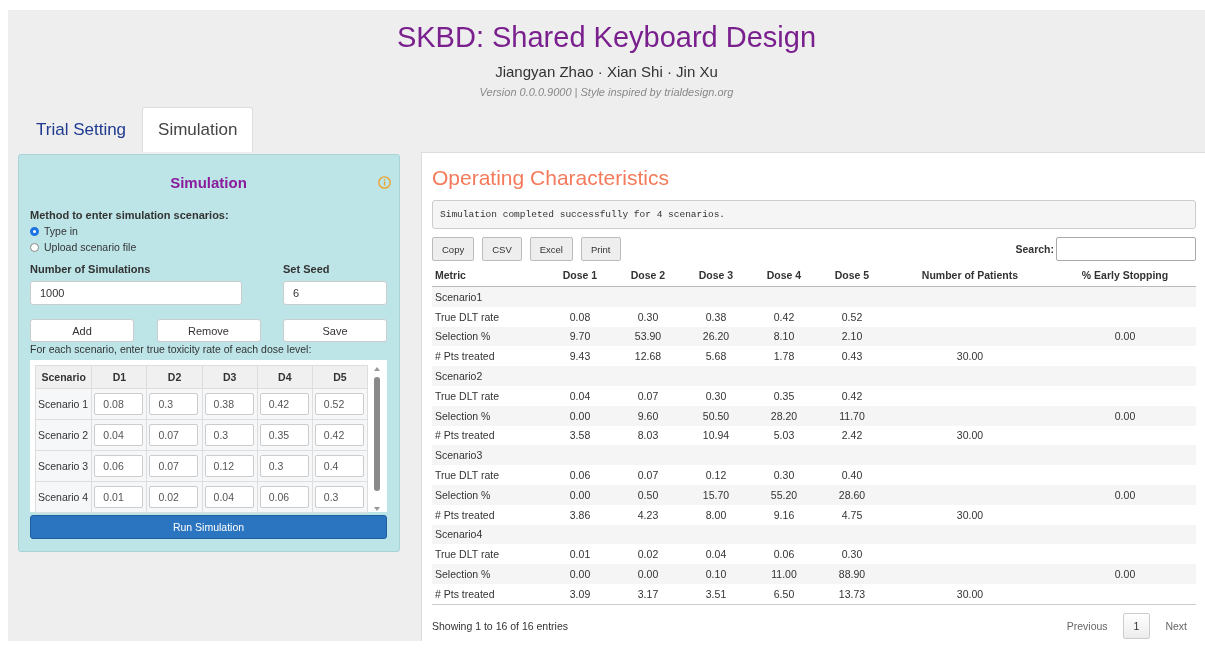 This screenshot has height=649, width=1205. Describe the element at coordinates (339, 466) in the screenshot. I see `rate-input: 0.4` at that location.